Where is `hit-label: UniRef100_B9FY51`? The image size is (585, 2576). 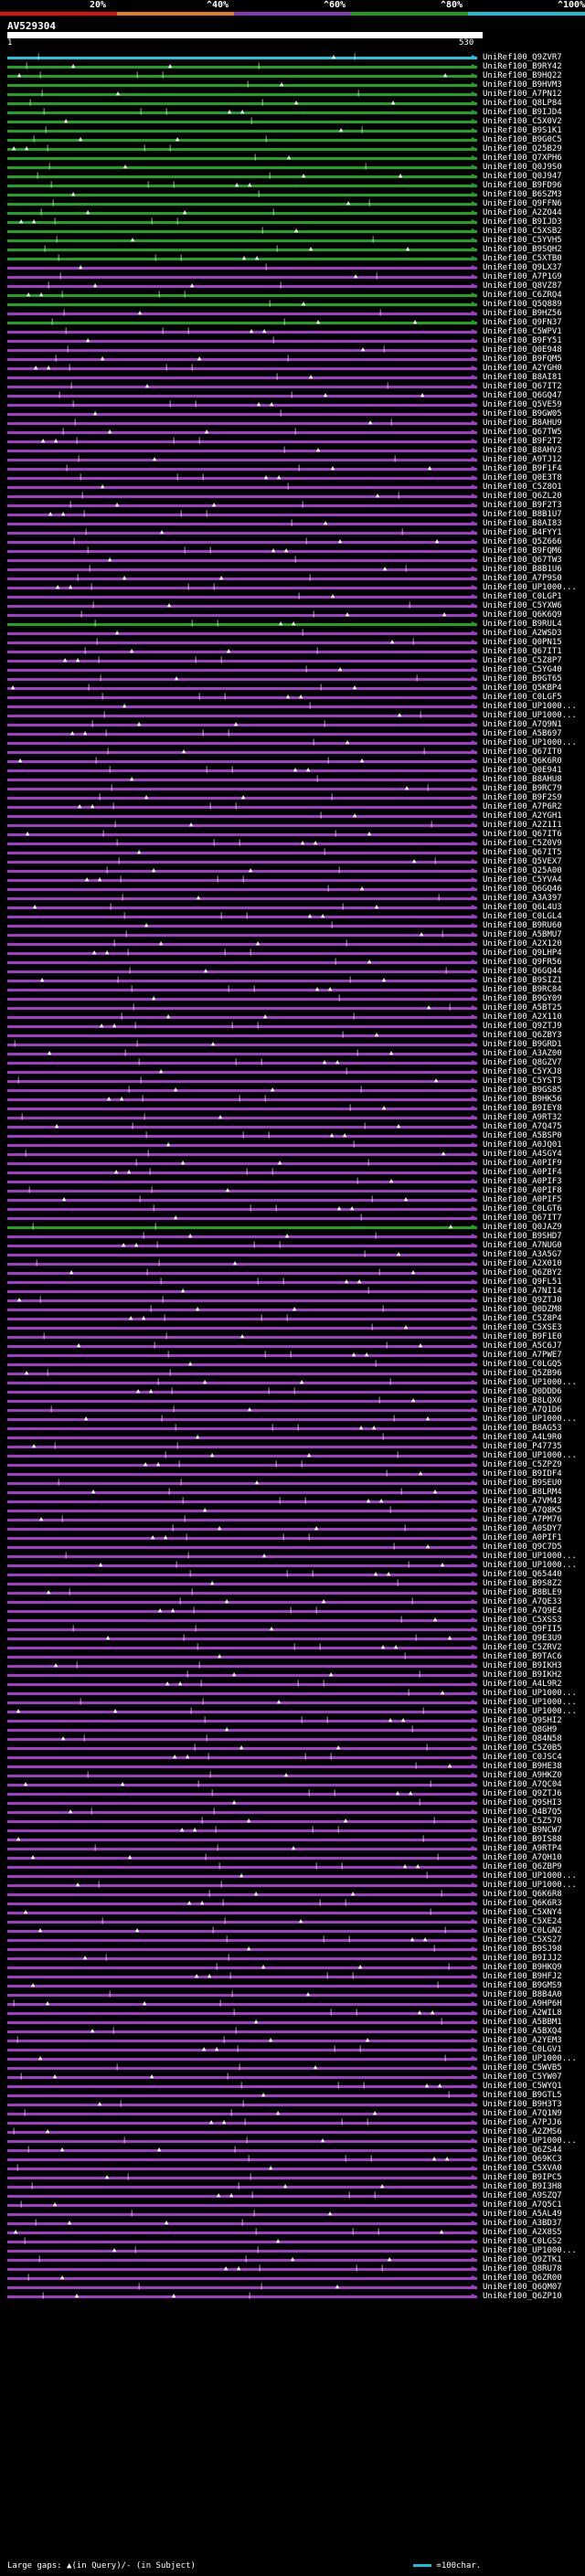
hit-label: UniRef100_B9FY51 is located at coordinates (522, 340).